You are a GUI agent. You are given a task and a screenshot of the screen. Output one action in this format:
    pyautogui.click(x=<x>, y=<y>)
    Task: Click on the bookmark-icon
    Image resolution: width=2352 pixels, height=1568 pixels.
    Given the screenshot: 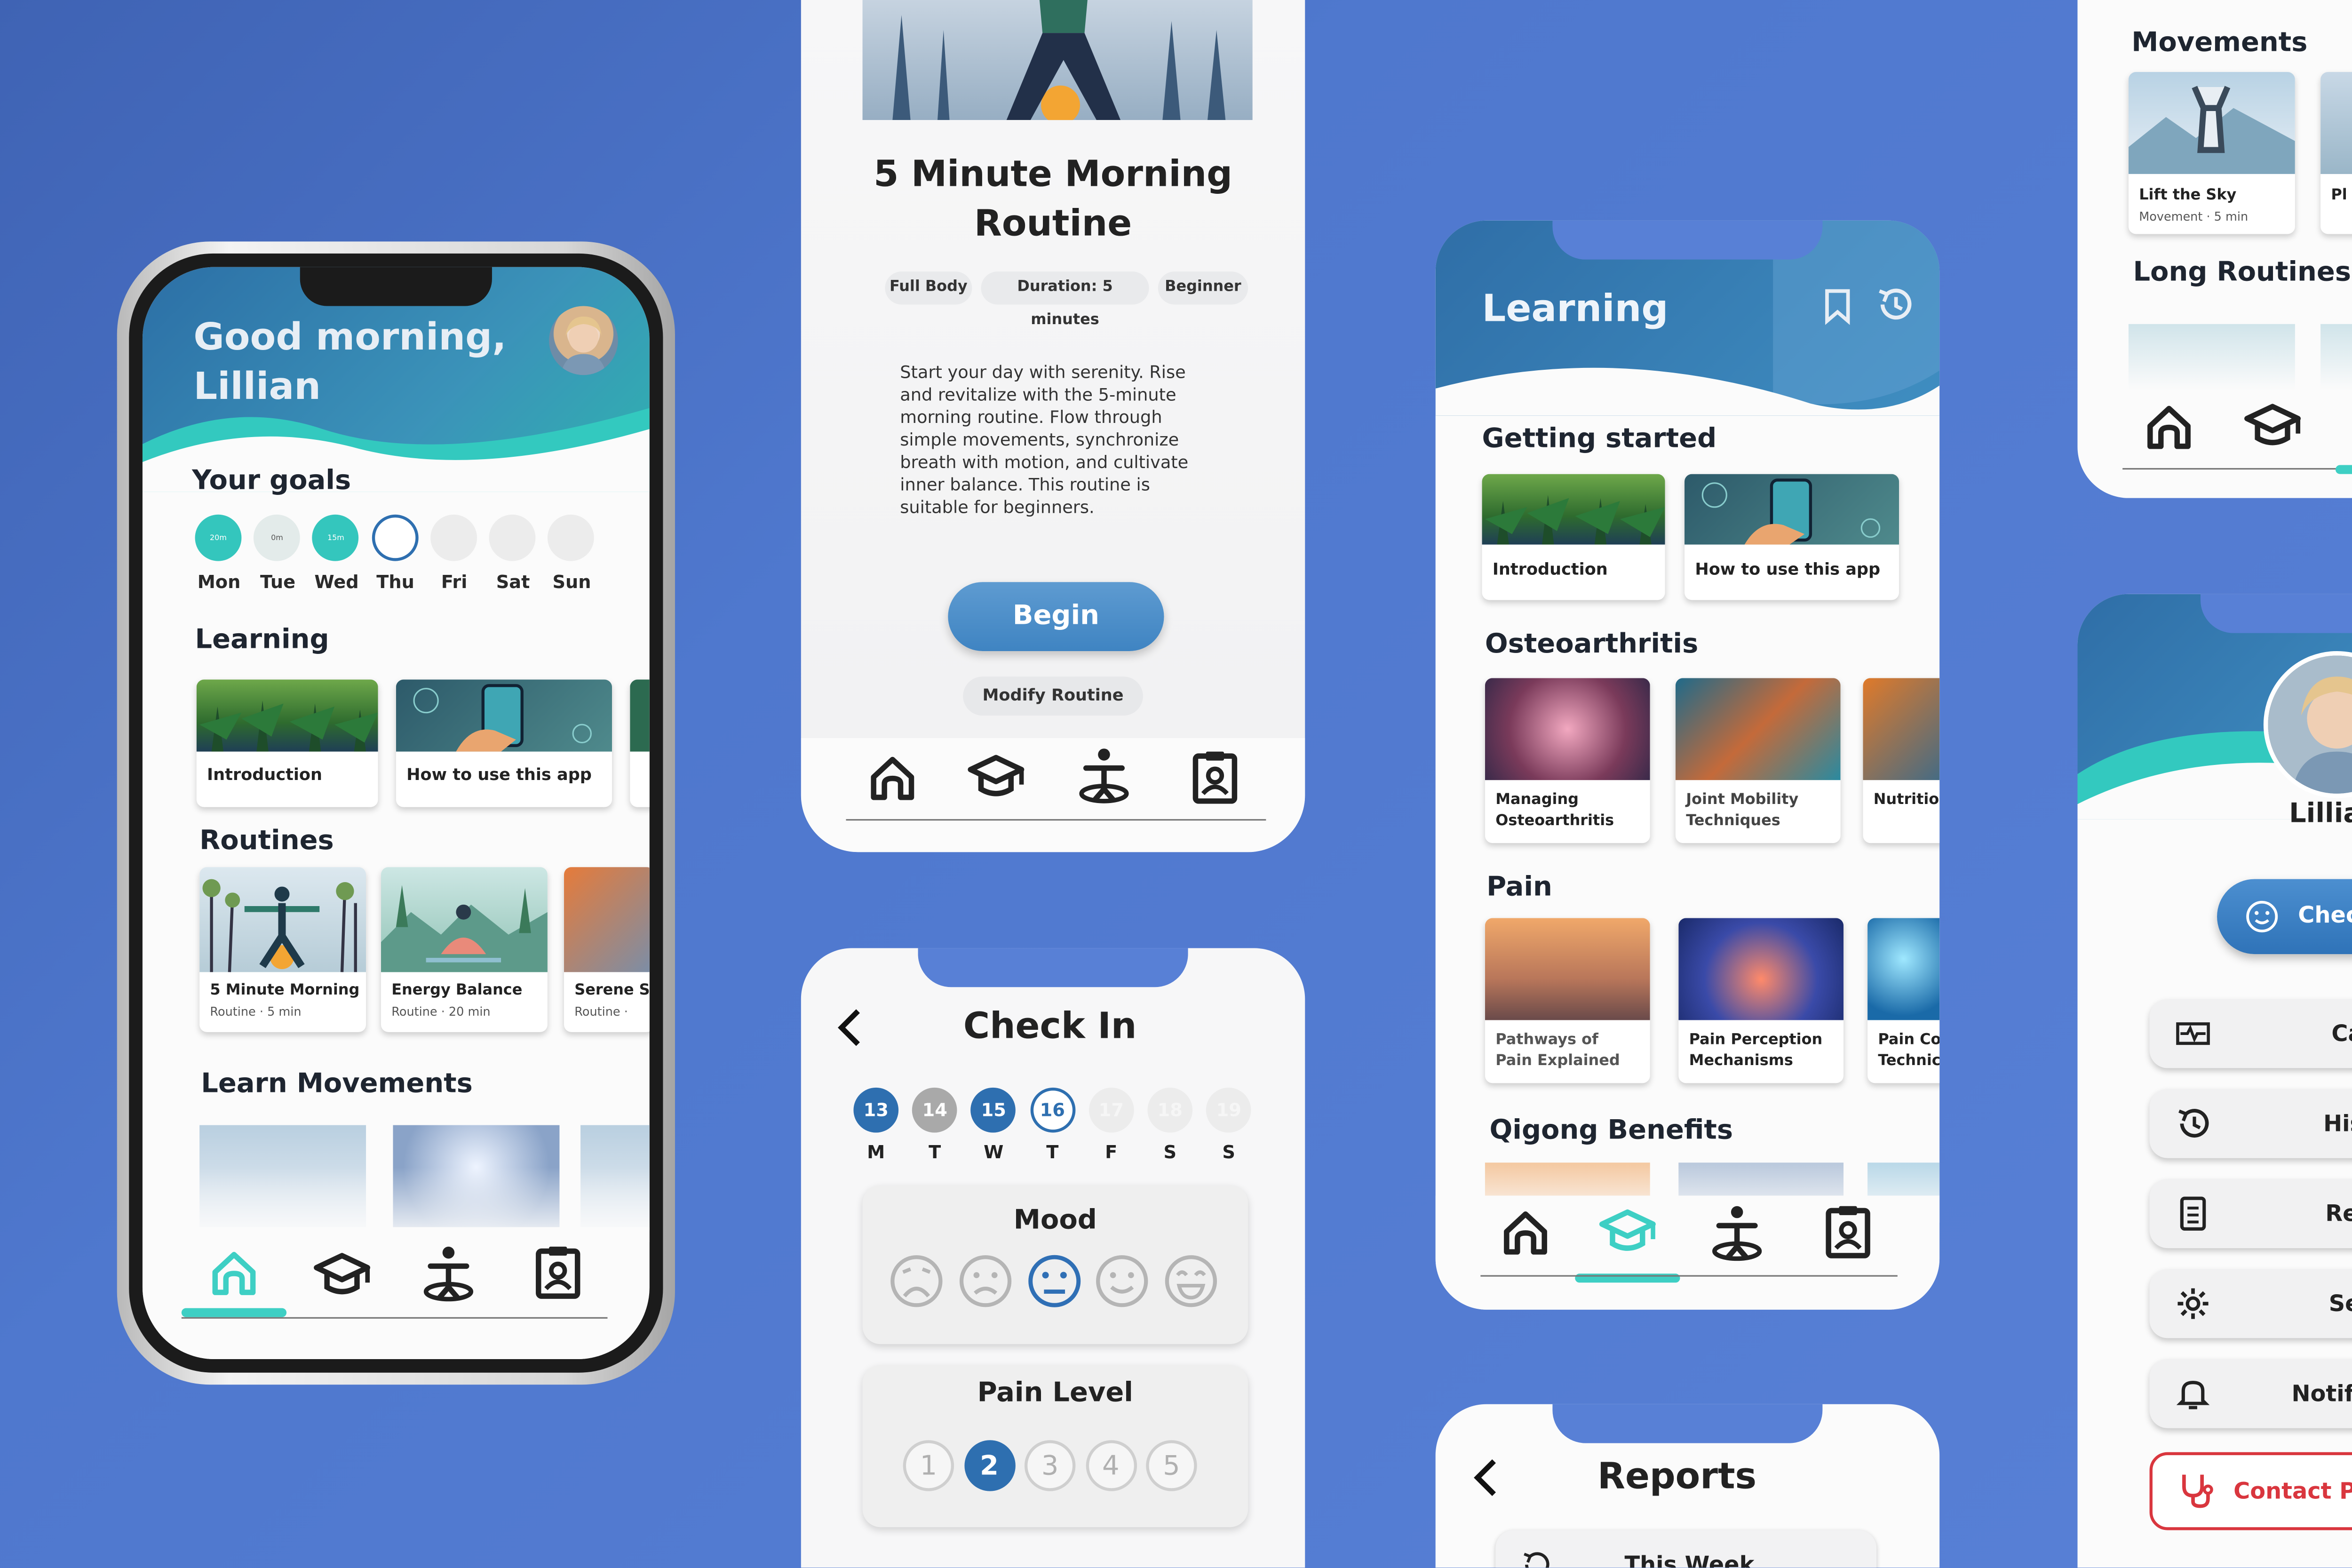 What is the action you would take?
    pyautogui.click(x=1837, y=306)
    